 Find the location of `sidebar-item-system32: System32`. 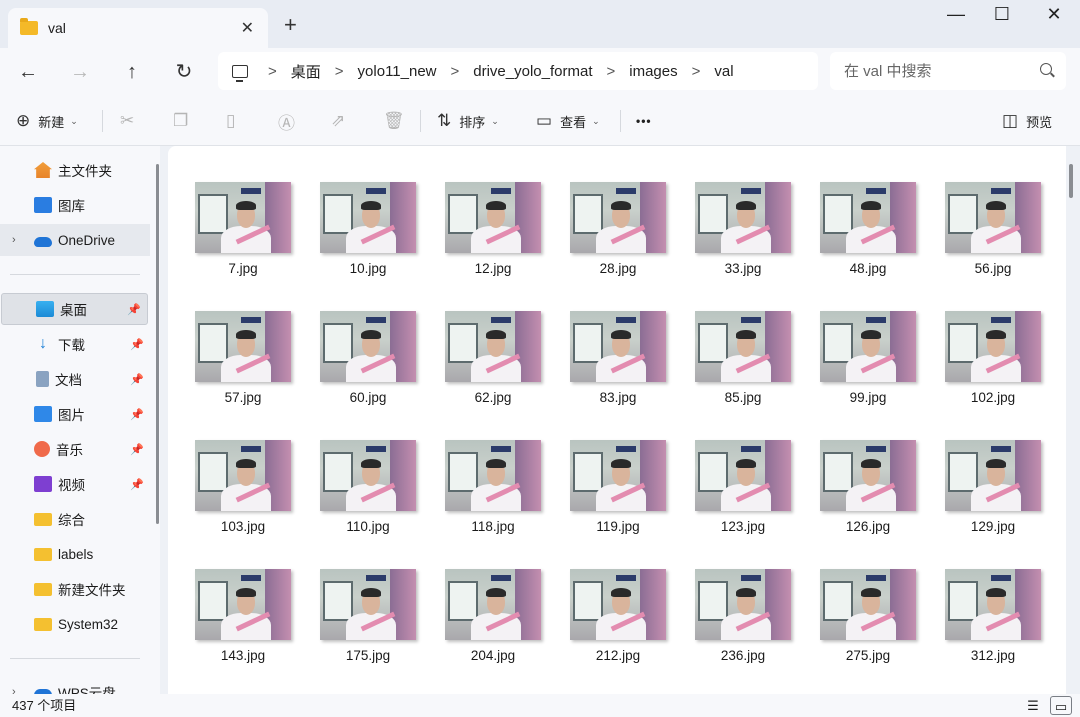

sidebar-item-system32: System32 is located at coordinates (75, 624).